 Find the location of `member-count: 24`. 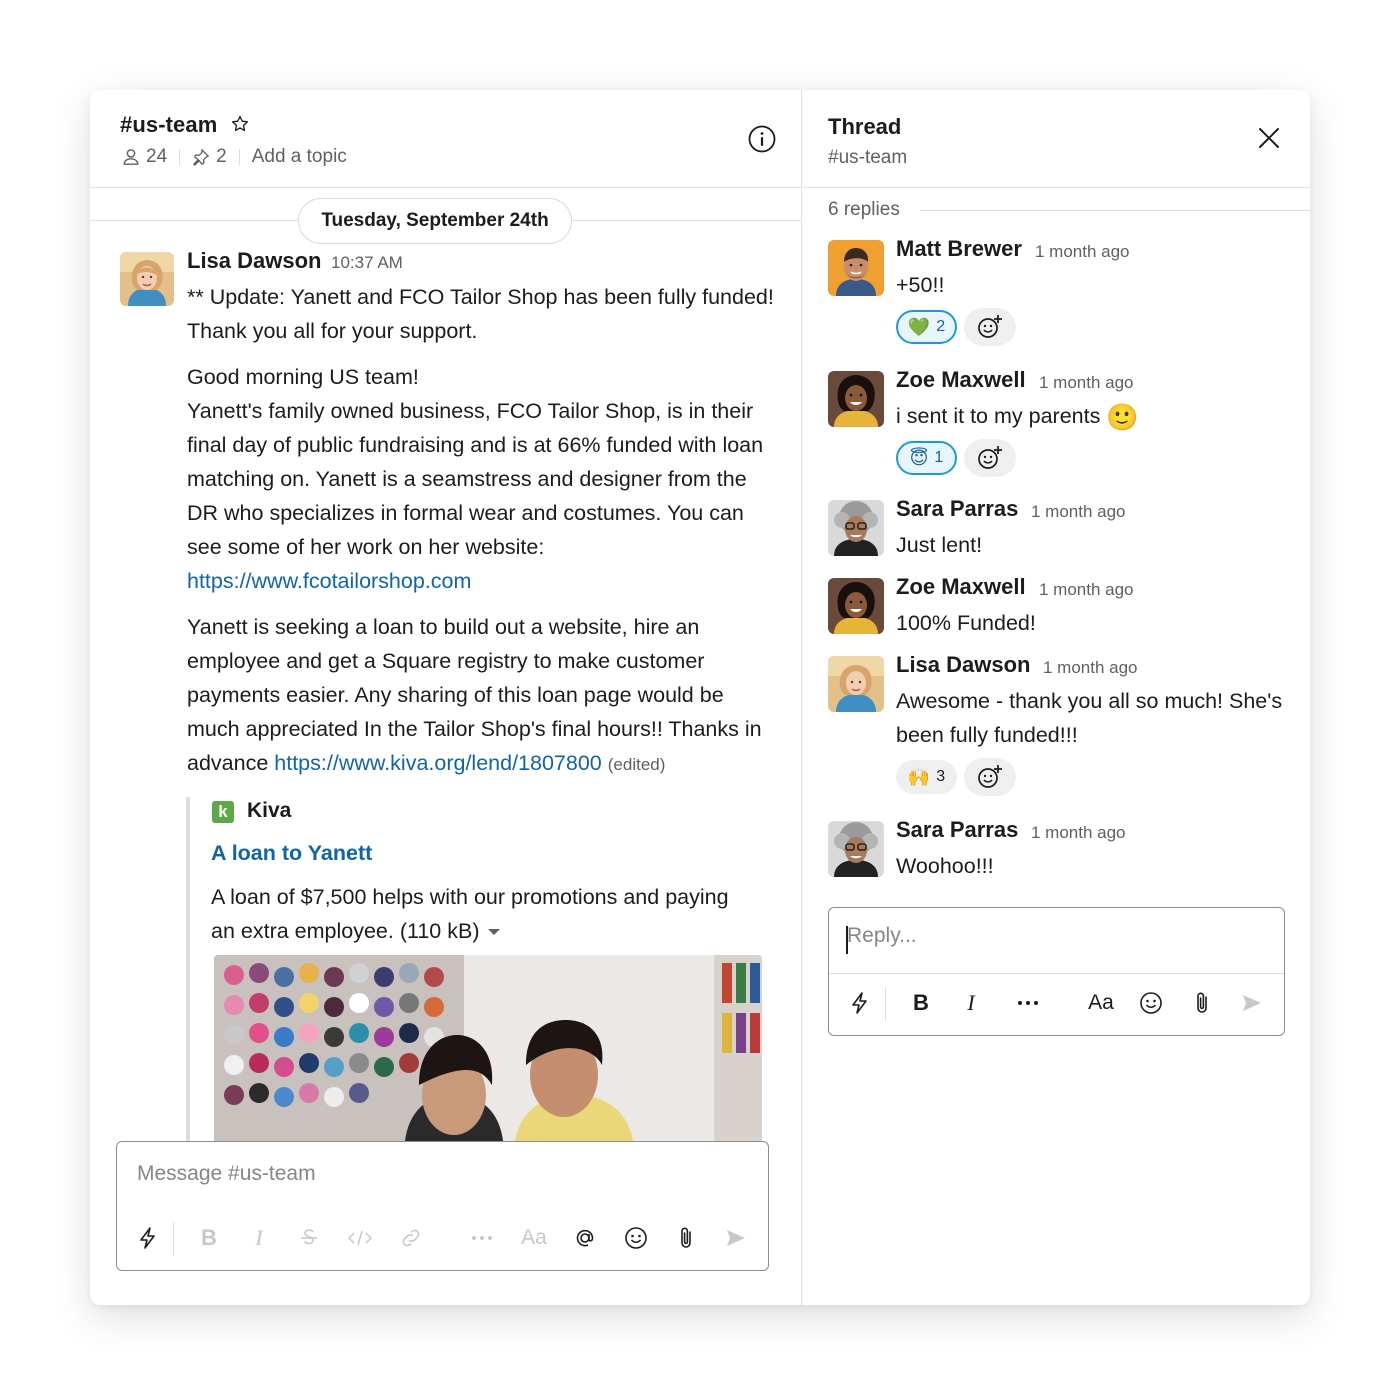

member-count: 24 is located at coordinates (156, 157).